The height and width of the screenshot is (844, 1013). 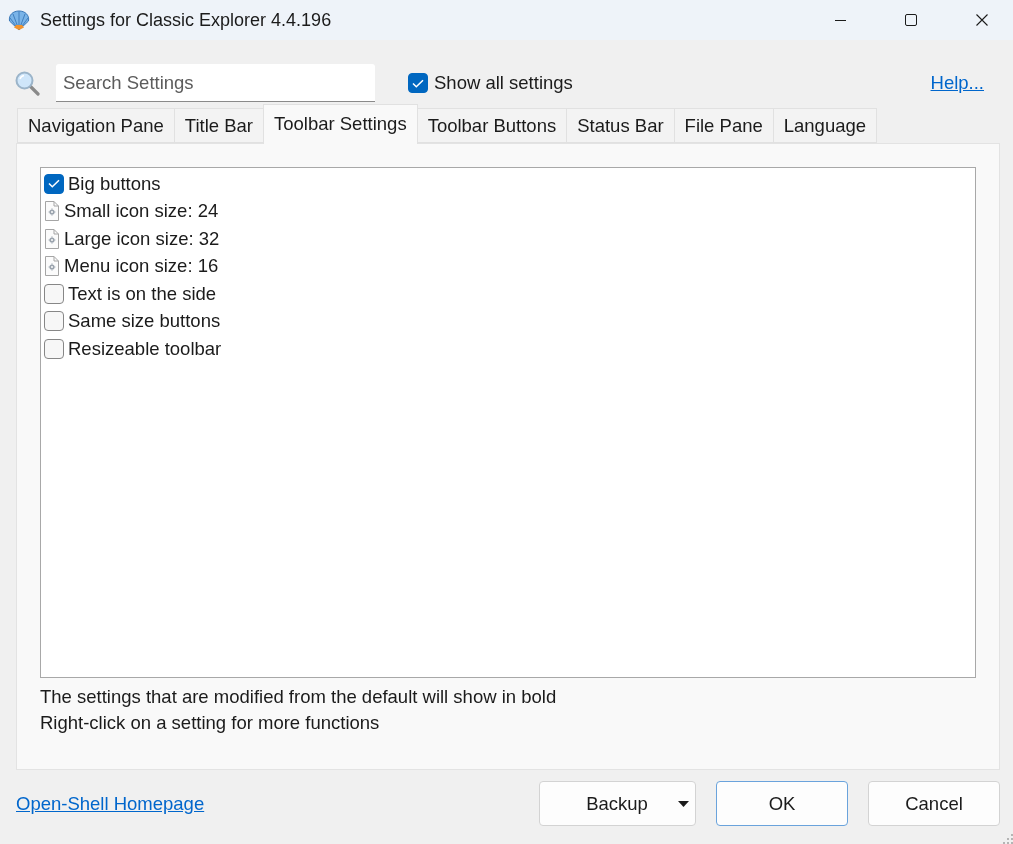 I want to click on setting-label: Large icon size: 32, so click(x=142, y=238).